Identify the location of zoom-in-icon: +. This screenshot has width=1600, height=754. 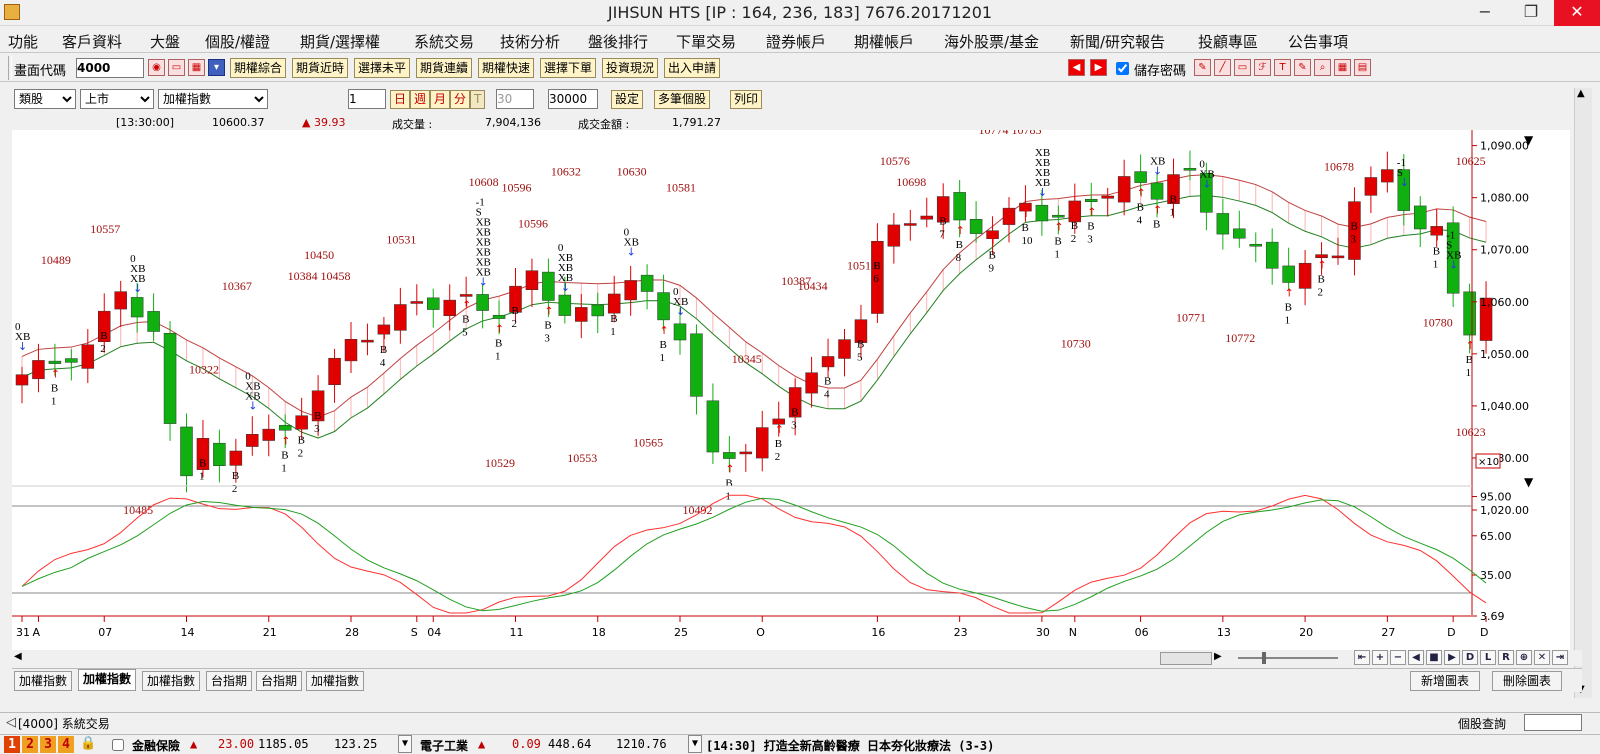
(1380, 657).